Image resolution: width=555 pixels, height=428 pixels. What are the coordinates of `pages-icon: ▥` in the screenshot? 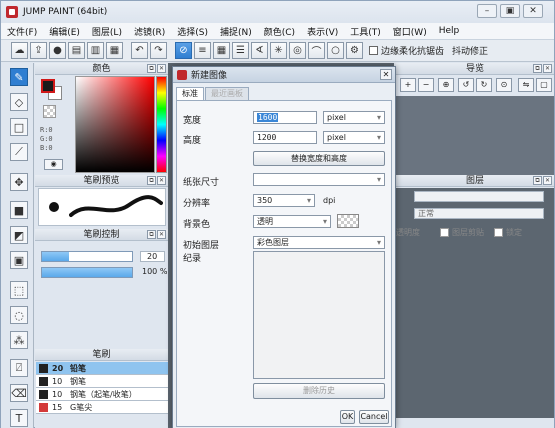 It's located at (95, 50).